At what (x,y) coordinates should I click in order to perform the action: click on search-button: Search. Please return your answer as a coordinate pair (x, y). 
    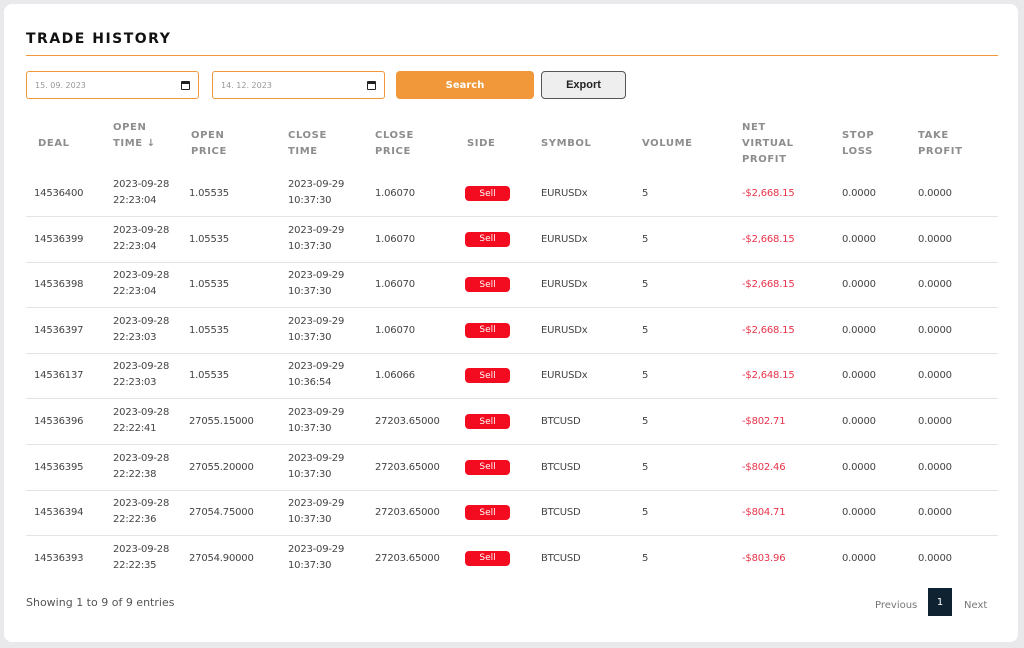
    Looking at the image, I should click on (465, 85).